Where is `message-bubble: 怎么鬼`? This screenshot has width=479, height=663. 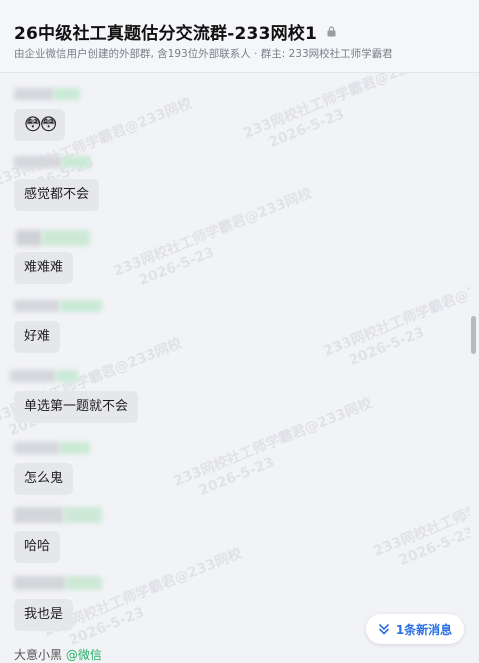 message-bubble: 怎么鬼 is located at coordinates (44, 479).